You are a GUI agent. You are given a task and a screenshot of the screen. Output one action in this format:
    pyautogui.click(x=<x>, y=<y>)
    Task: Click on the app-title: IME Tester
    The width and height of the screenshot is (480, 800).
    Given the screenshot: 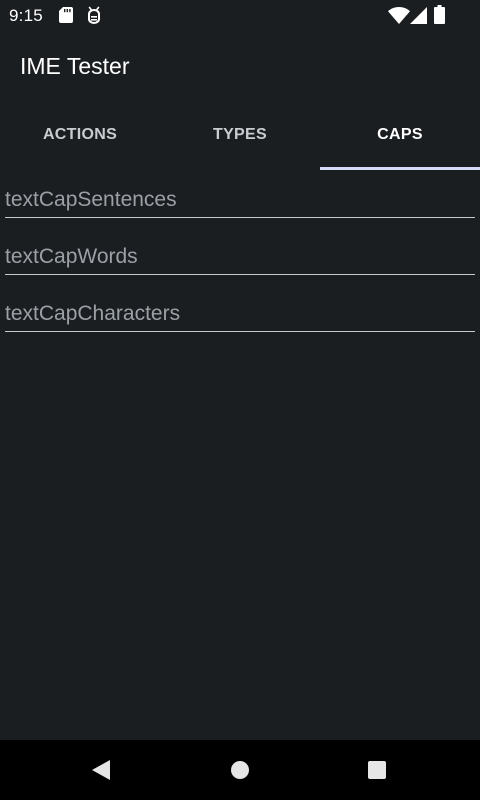 What is the action you would take?
    pyautogui.click(x=75, y=66)
    